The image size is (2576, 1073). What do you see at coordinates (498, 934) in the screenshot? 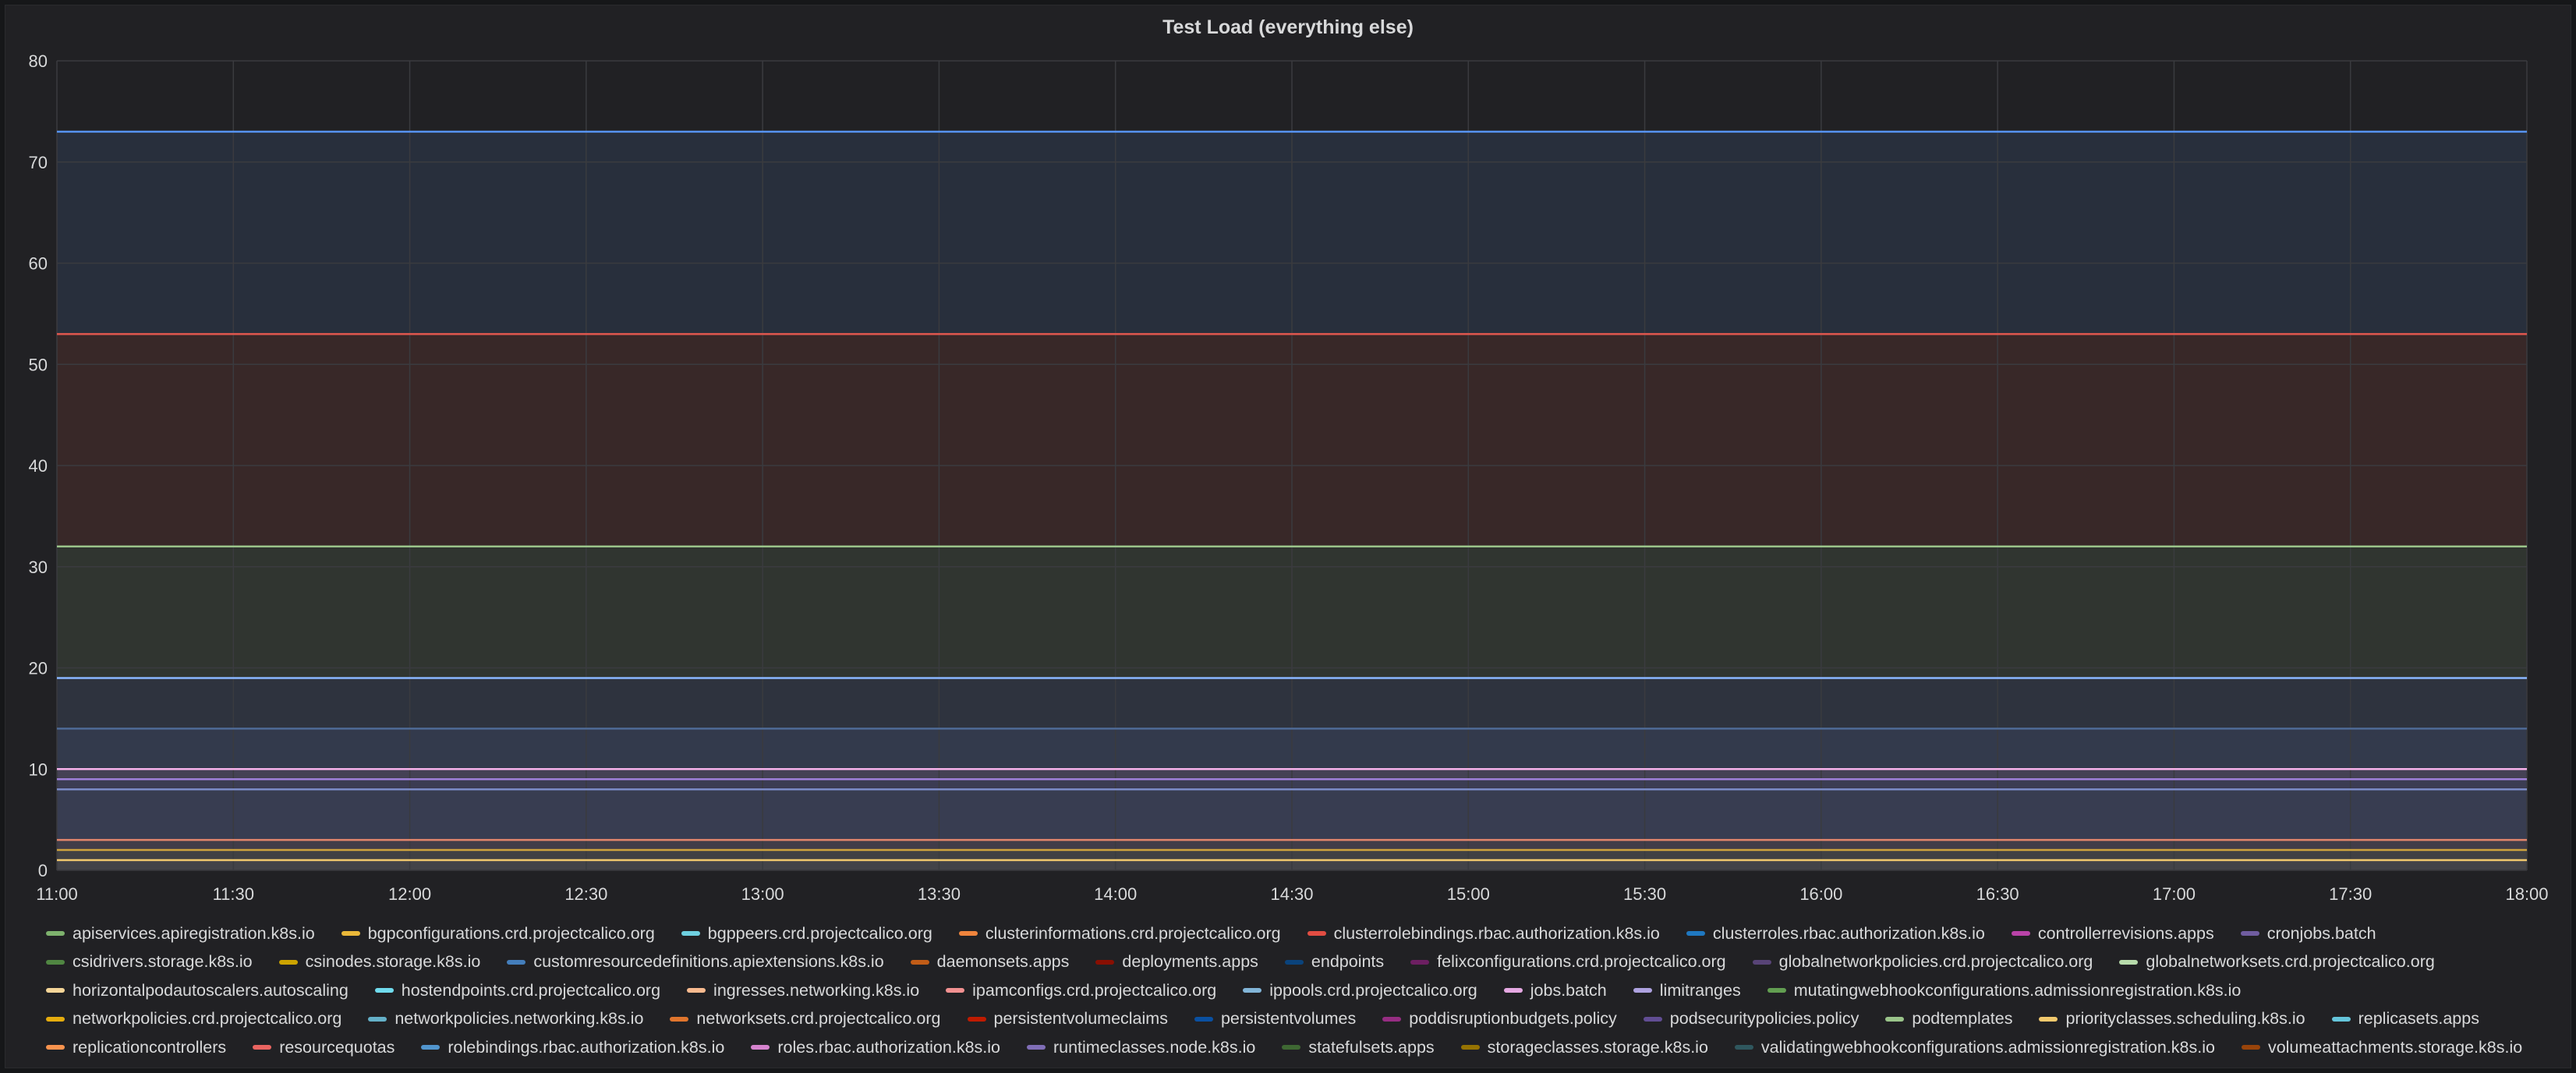
I see `legend-item: bgpconfigurations.crd.projectcalico.org` at bounding box center [498, 934].